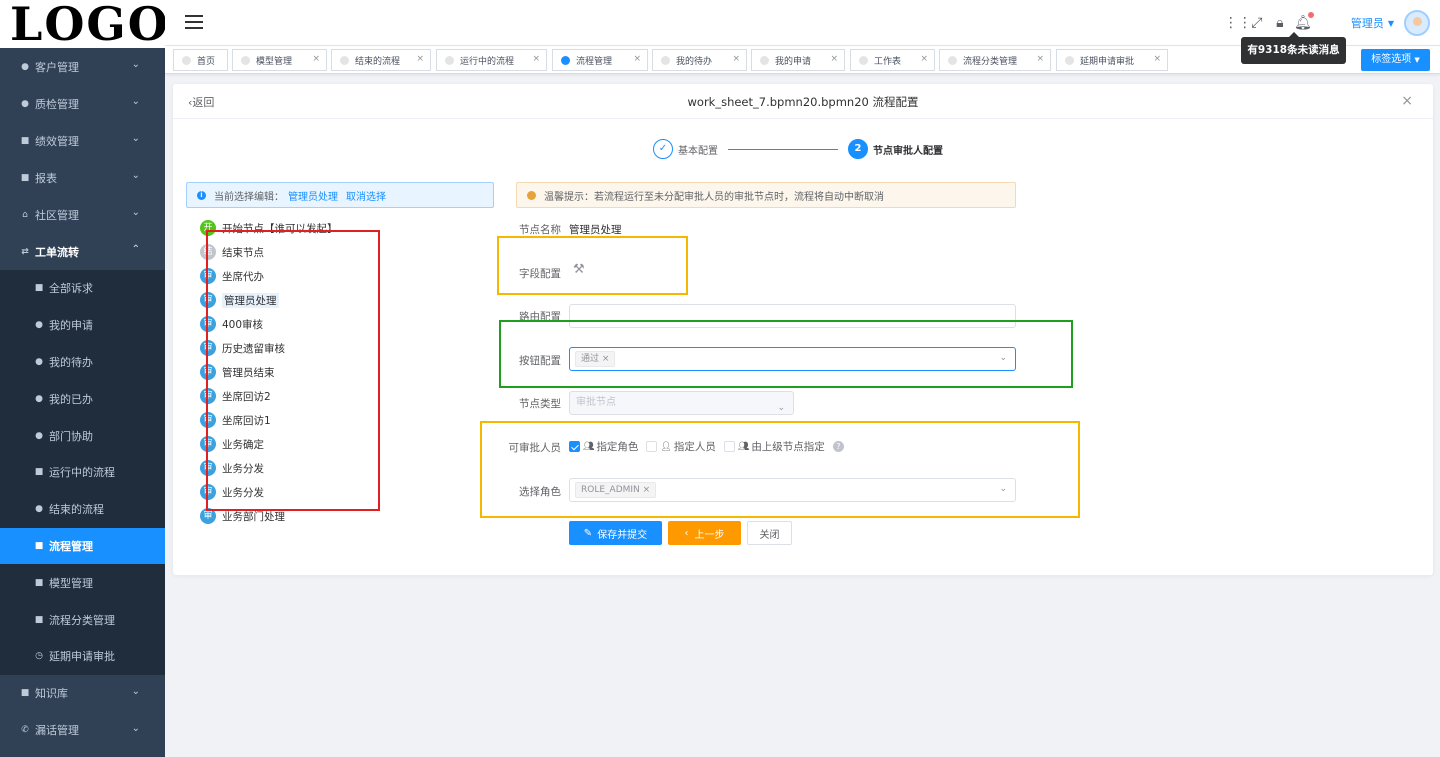  Describe the element at coordinates (1325, 23) in the screenshot. I see `topbar-right: ⋮⋮ ⤢ 🔒︎ 🔔︎ 管理员 ▼` at that location.